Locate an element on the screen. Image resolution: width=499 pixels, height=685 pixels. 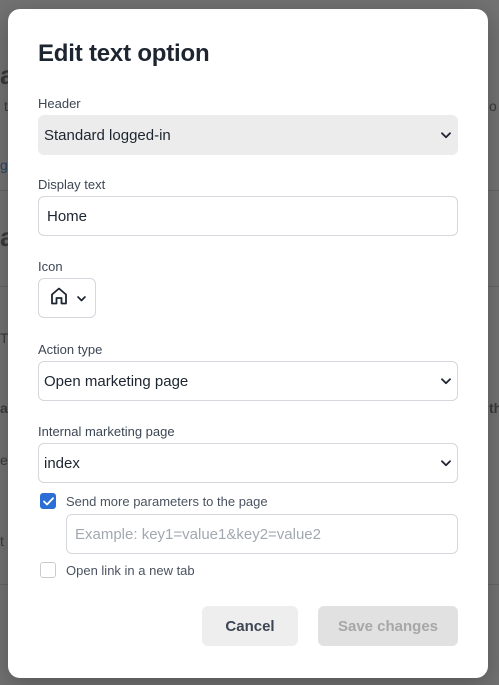
action-type-label: Action type is located at coordinates (70, 349).